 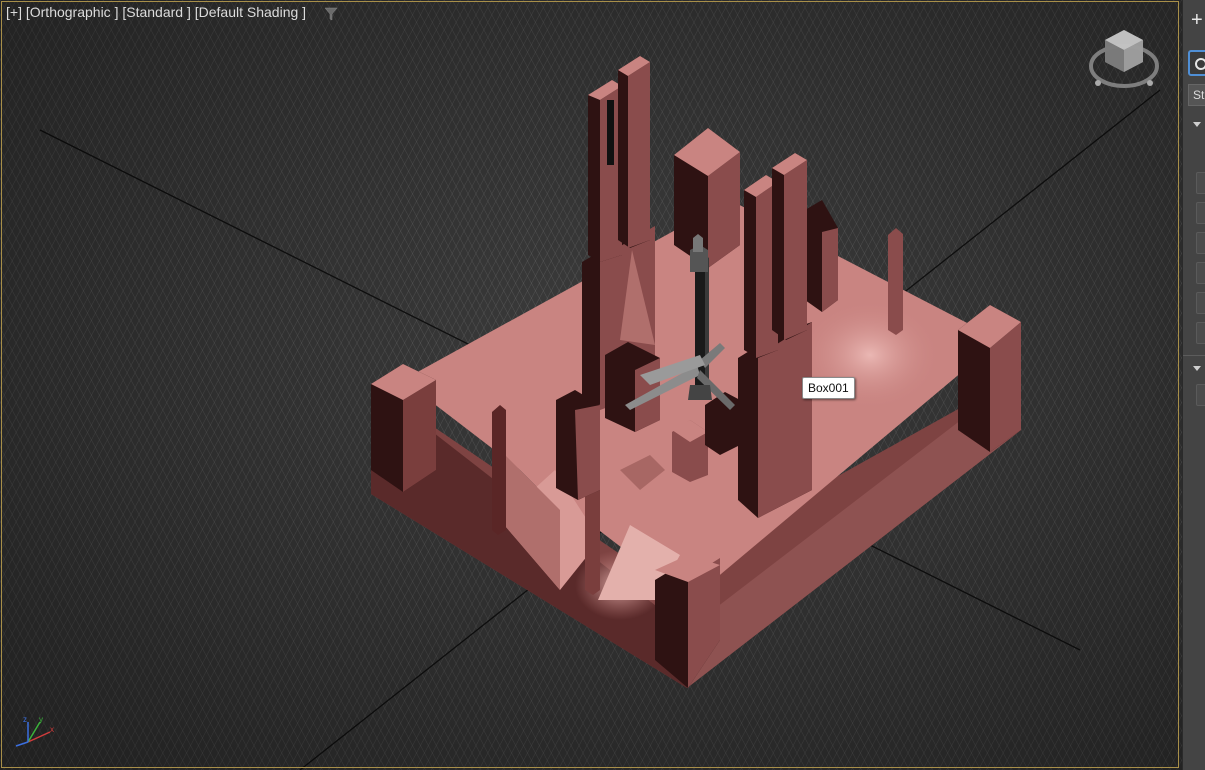 What do you see at coordinates (830, 270) in the screenshot?
I see `block-right-back-light` at bounding box center [830, 270].